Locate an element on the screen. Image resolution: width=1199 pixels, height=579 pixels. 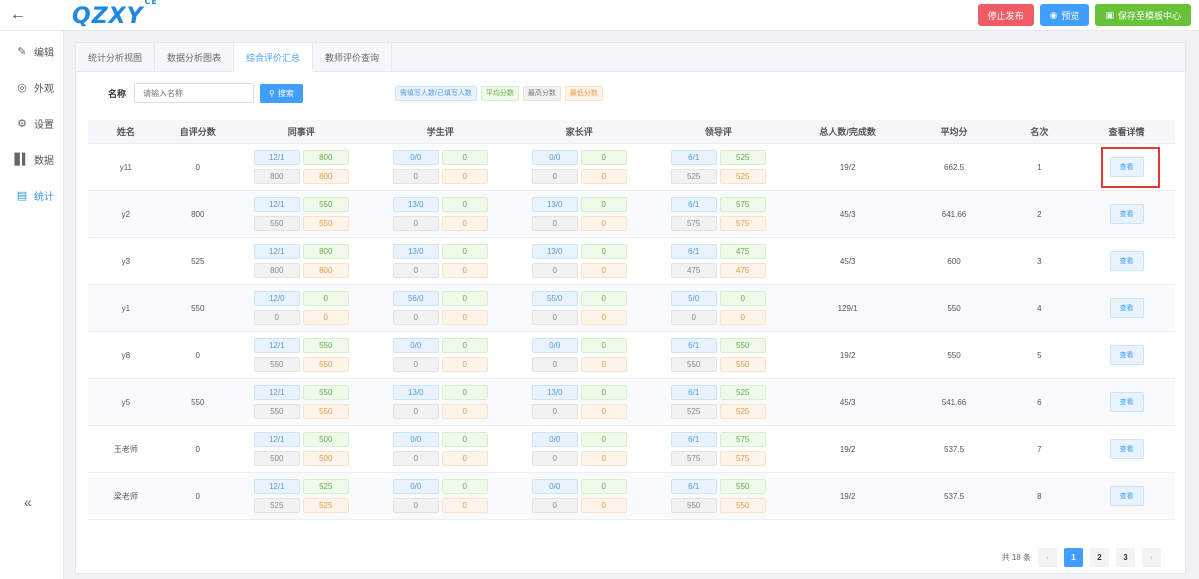
cell-colleague: 12/0 0 0 0 is located at coordinates (301, 308).